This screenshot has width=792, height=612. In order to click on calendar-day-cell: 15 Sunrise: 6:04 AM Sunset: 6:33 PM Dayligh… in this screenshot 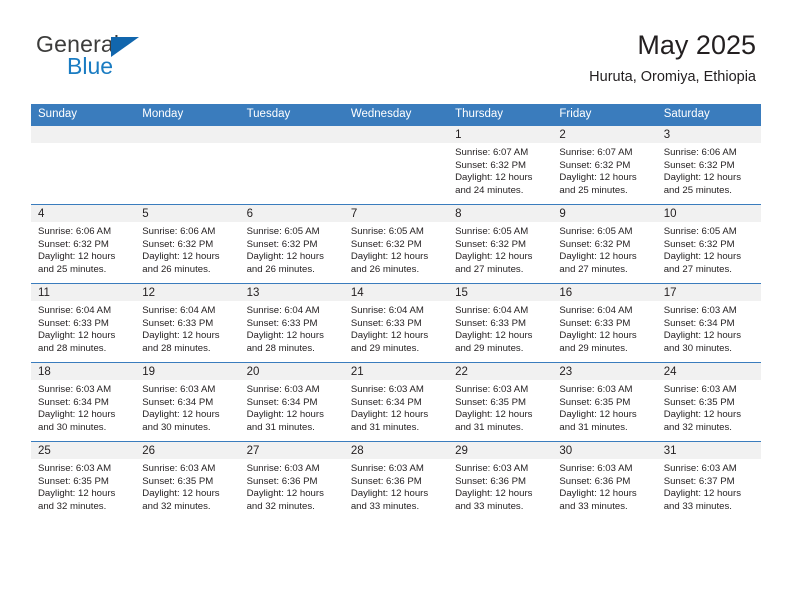, I will do `click(500, 323)`.